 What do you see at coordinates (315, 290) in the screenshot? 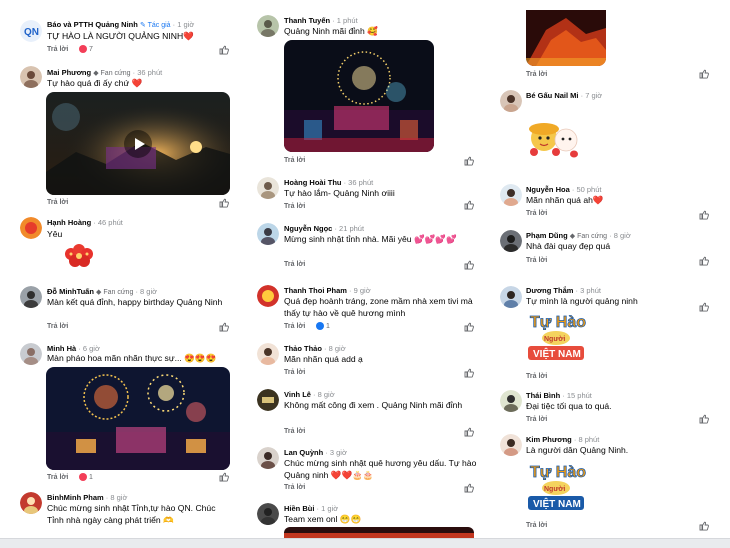
I see `commenter-name: Thanh Thoi Pham` at bounding box center [315, 290].